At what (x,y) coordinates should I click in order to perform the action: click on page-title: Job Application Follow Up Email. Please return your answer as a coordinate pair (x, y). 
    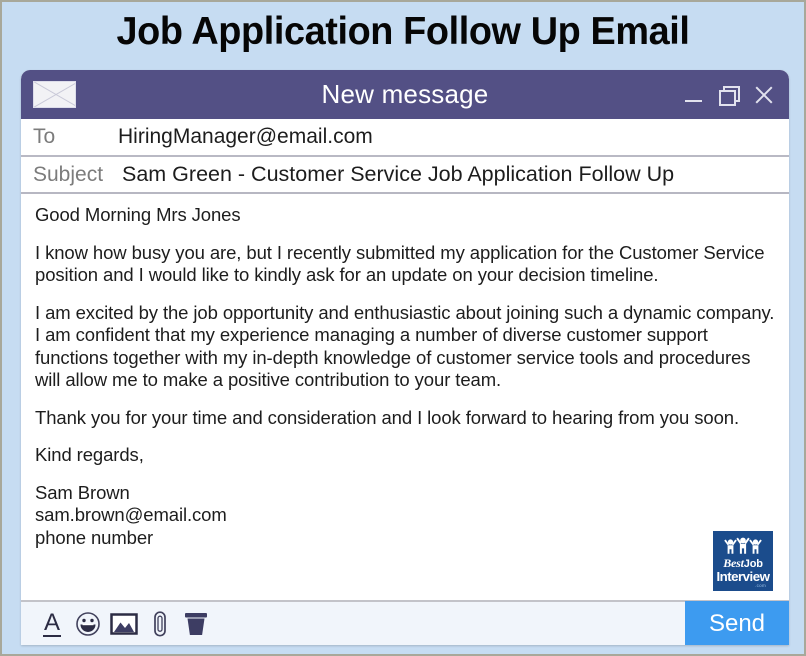
    Looking at the image, I should click on (403, 31).